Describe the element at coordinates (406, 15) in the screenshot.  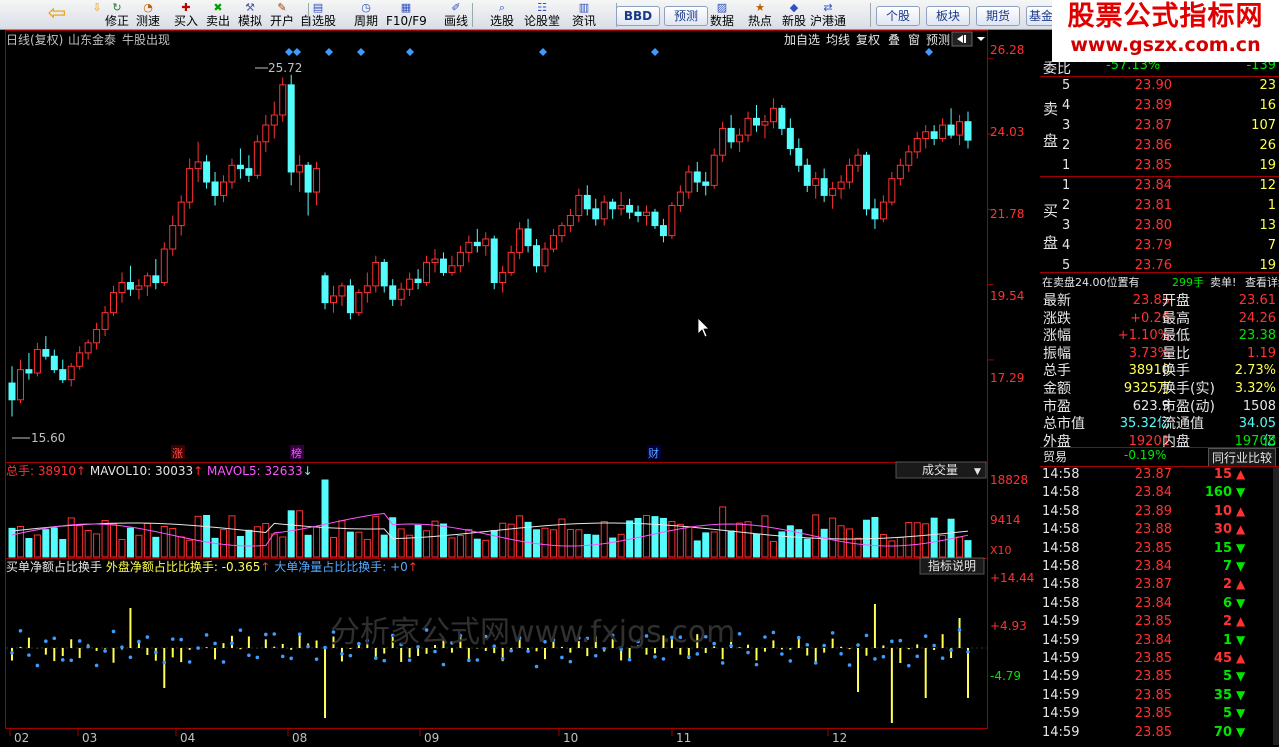
I see `toolbar-f10-button: ▦ F10/F9` at that location.